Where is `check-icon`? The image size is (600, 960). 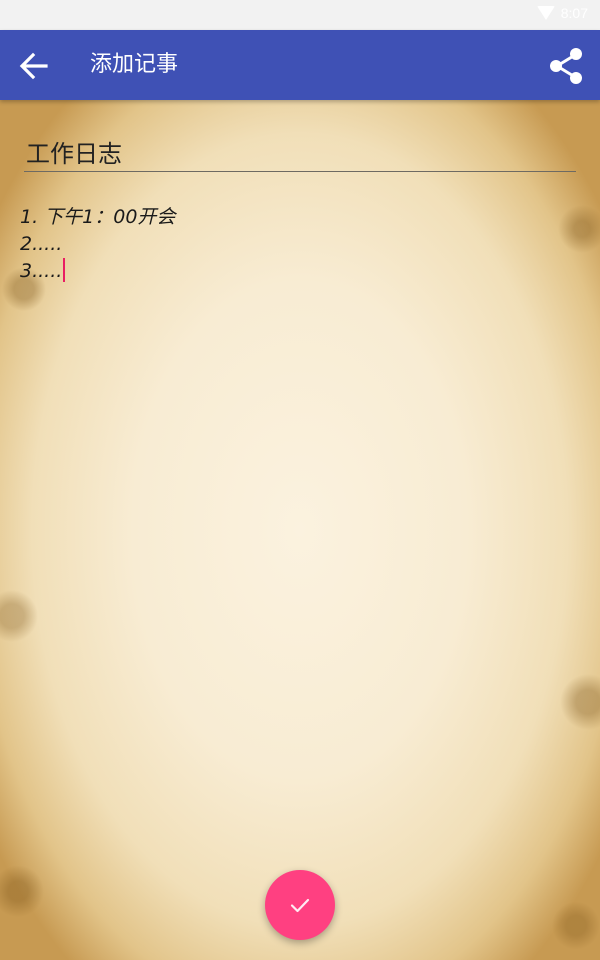
check-icon is located at coordinates (300, 905).